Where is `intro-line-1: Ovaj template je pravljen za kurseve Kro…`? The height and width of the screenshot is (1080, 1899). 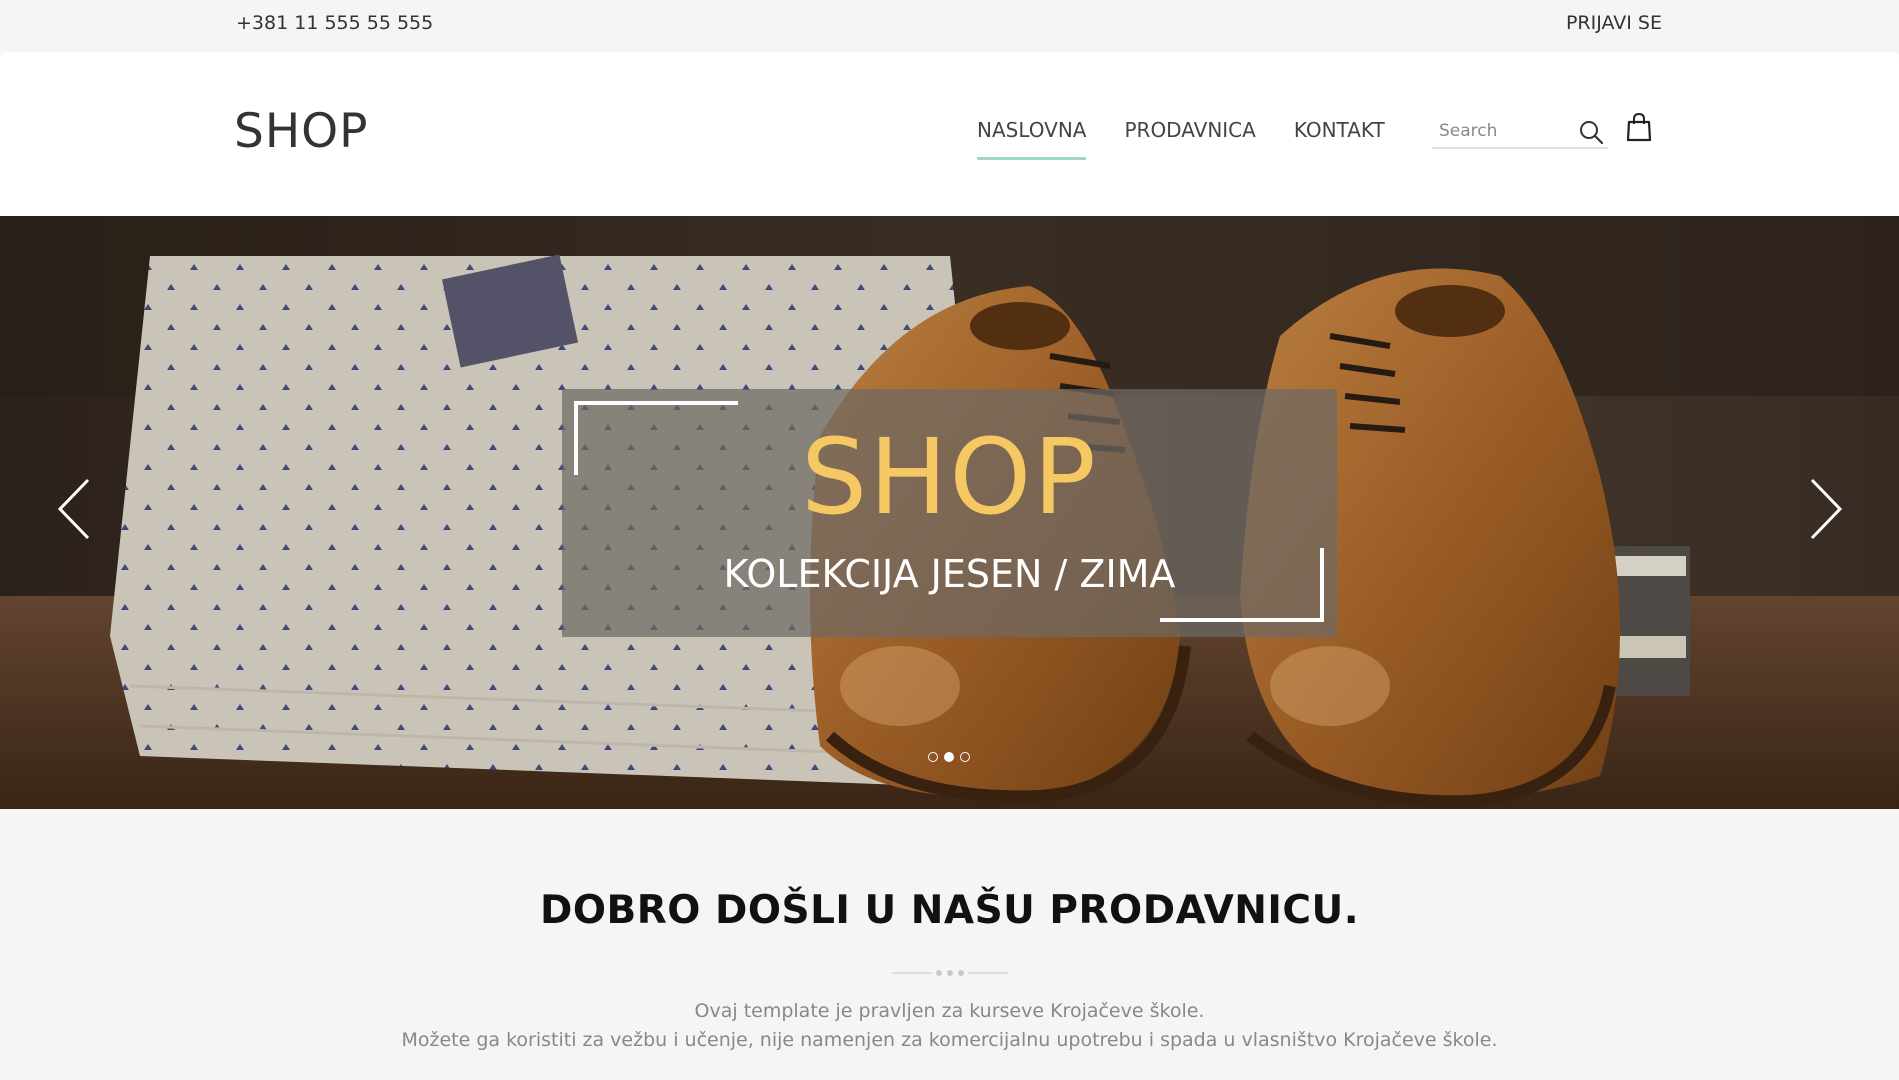 intro-line-1: Ovaj template je pravljen za kurseve Kro… is located at coordinates (949, 1011).